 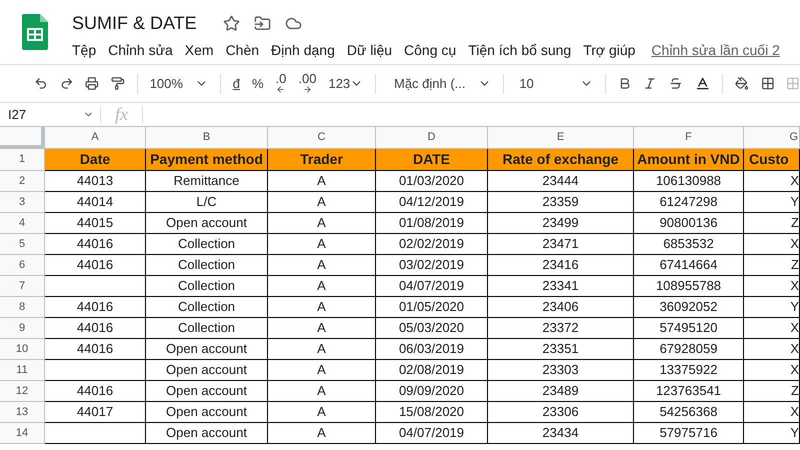 What do you see at coordinates (303, 50) in the screenshot?
I see `menu-item: Định dạng` at bounding box center [303, 50].